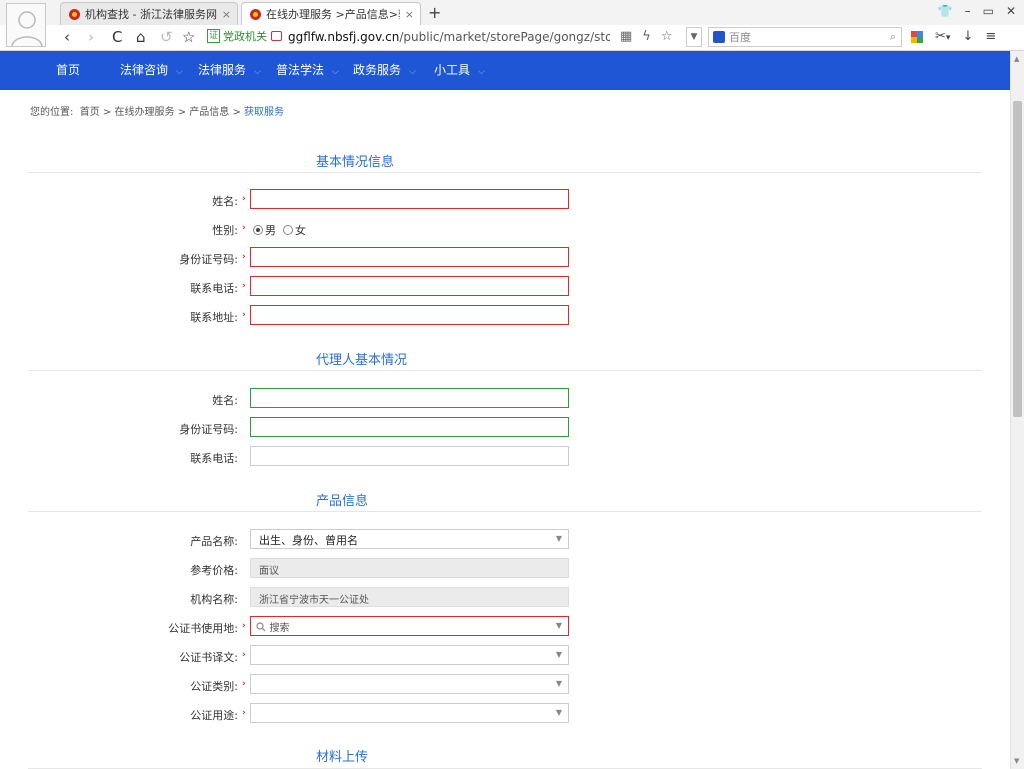  I want to click on agent-id-number-input, so click(409, 427).